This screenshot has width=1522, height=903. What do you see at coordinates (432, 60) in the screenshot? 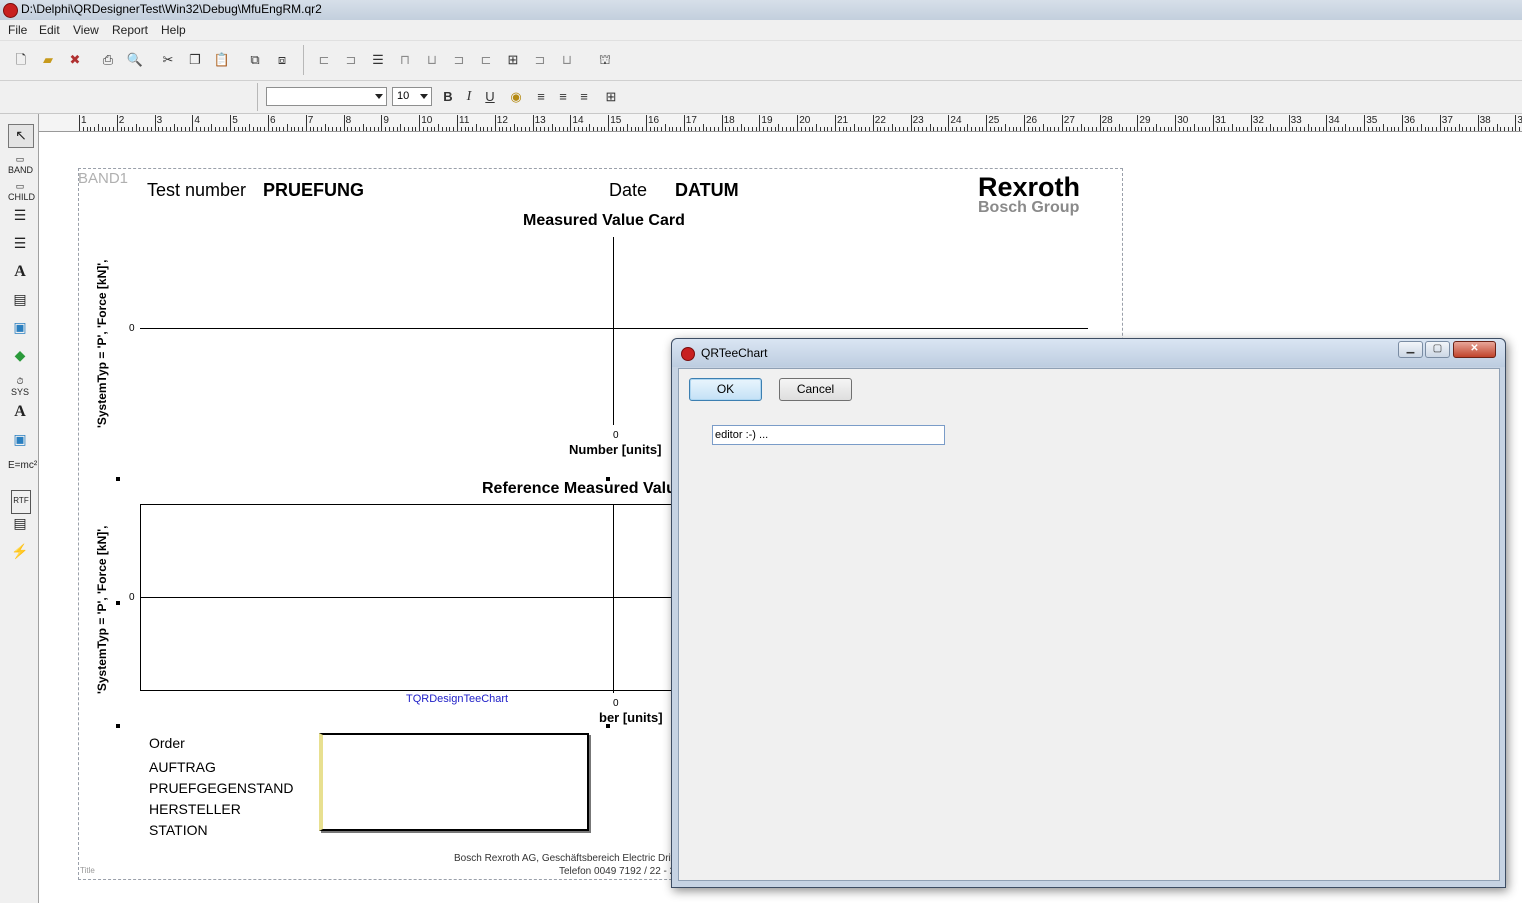
I see `align-vcenter-icon: ⊔` at bounding box center [432, 60].